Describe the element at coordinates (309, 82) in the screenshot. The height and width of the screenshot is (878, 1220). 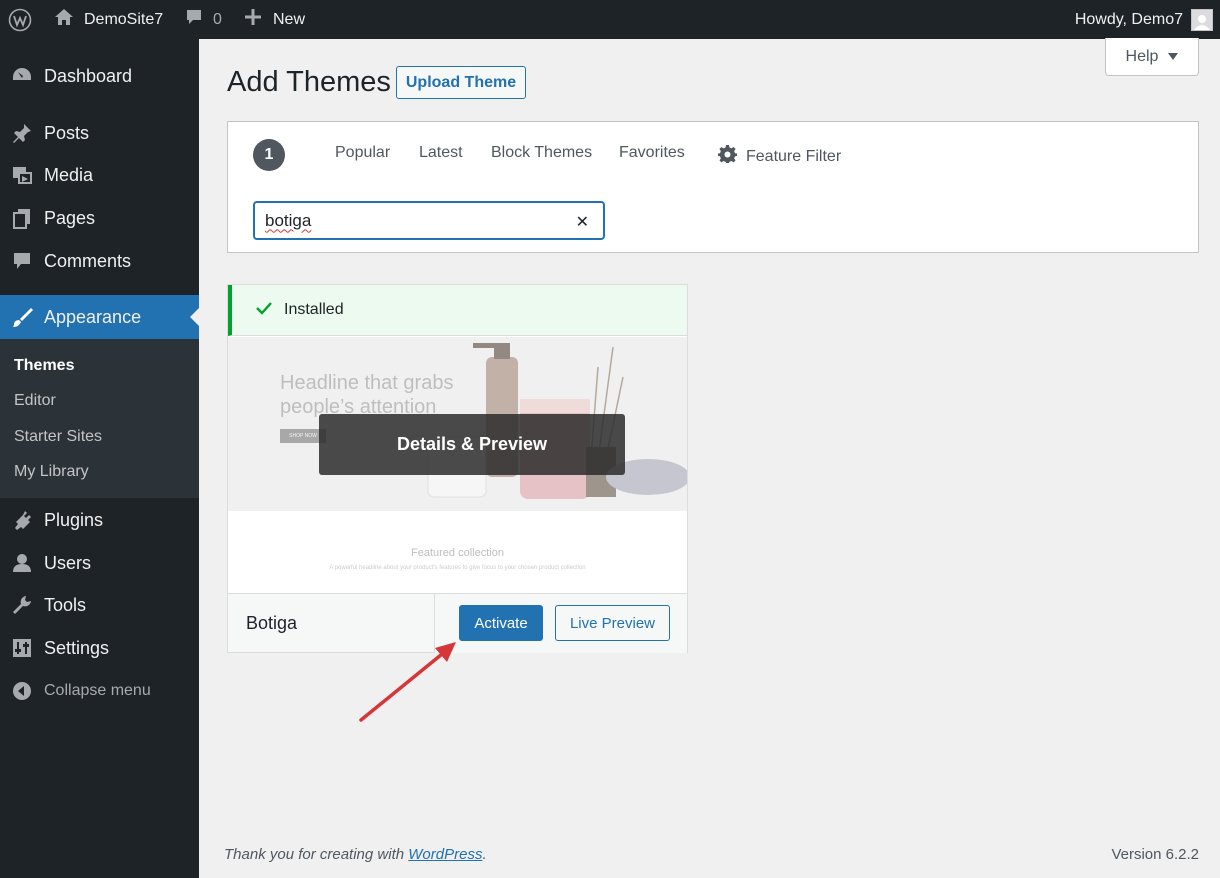
I see `page-title: Add Themes` at that location.